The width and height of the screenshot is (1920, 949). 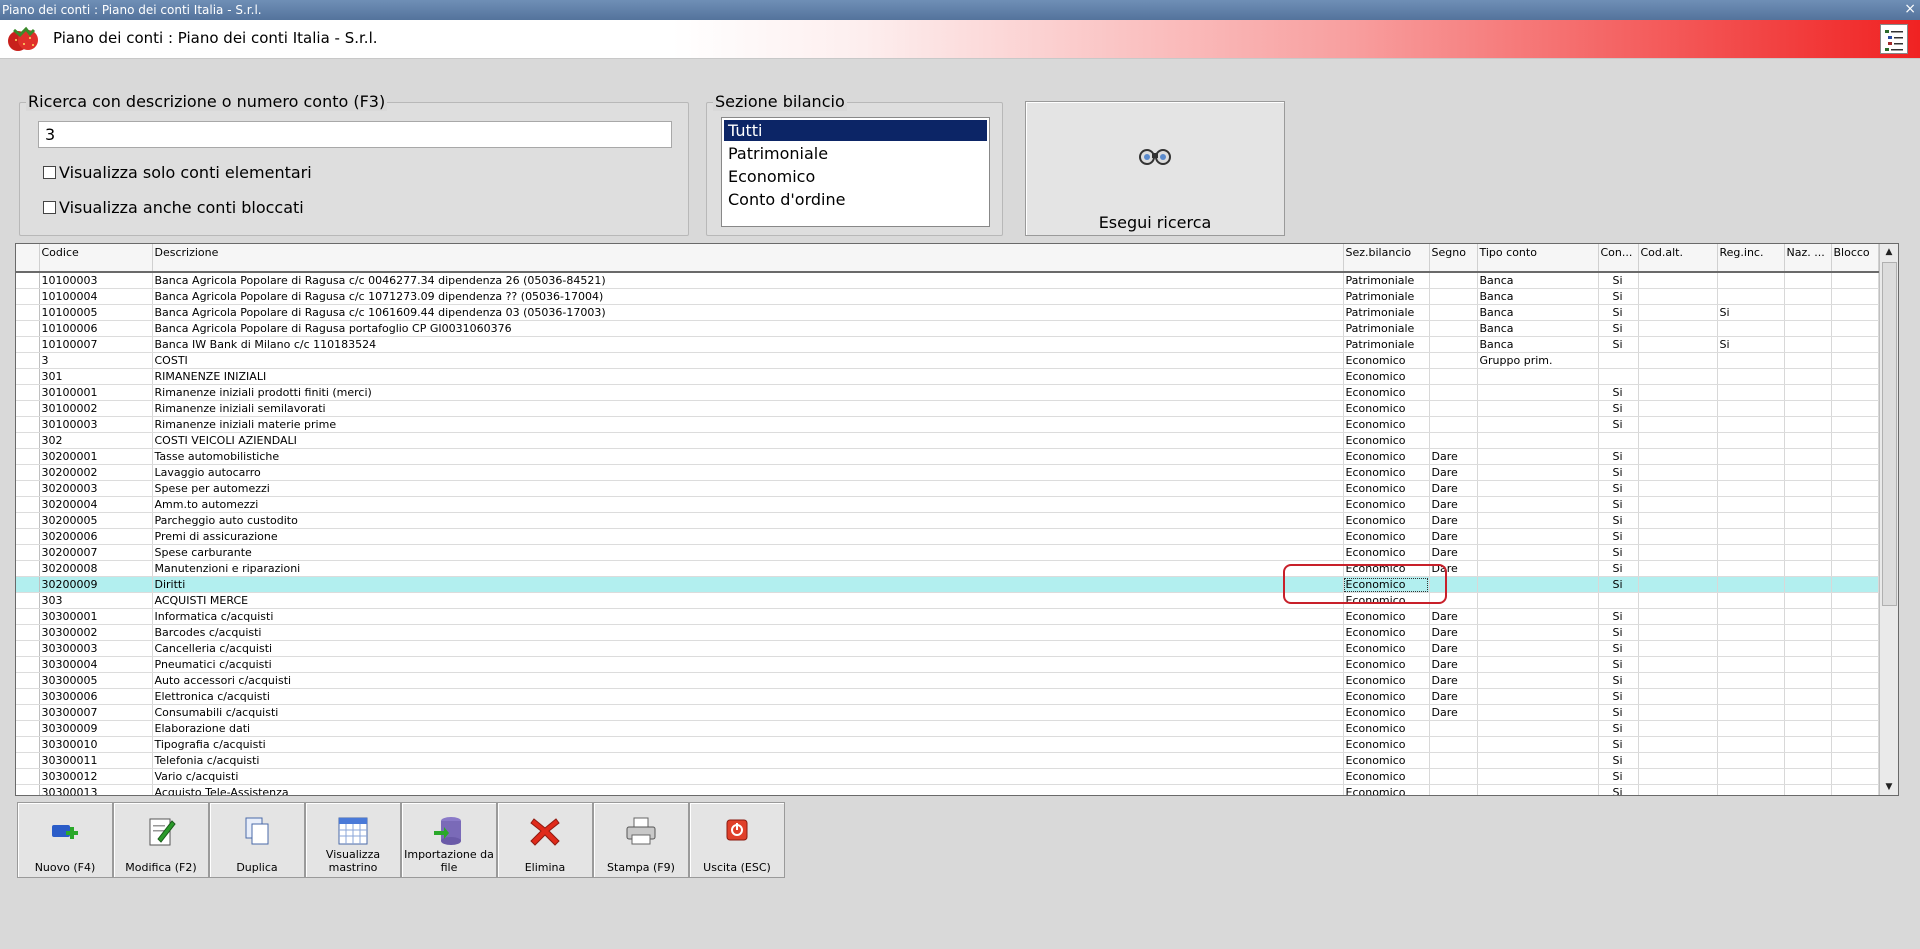 What do you see at coordinates (1910, 9) in the screenshot?
I see `close-icon: ×` at bounding box center [1910, 9].